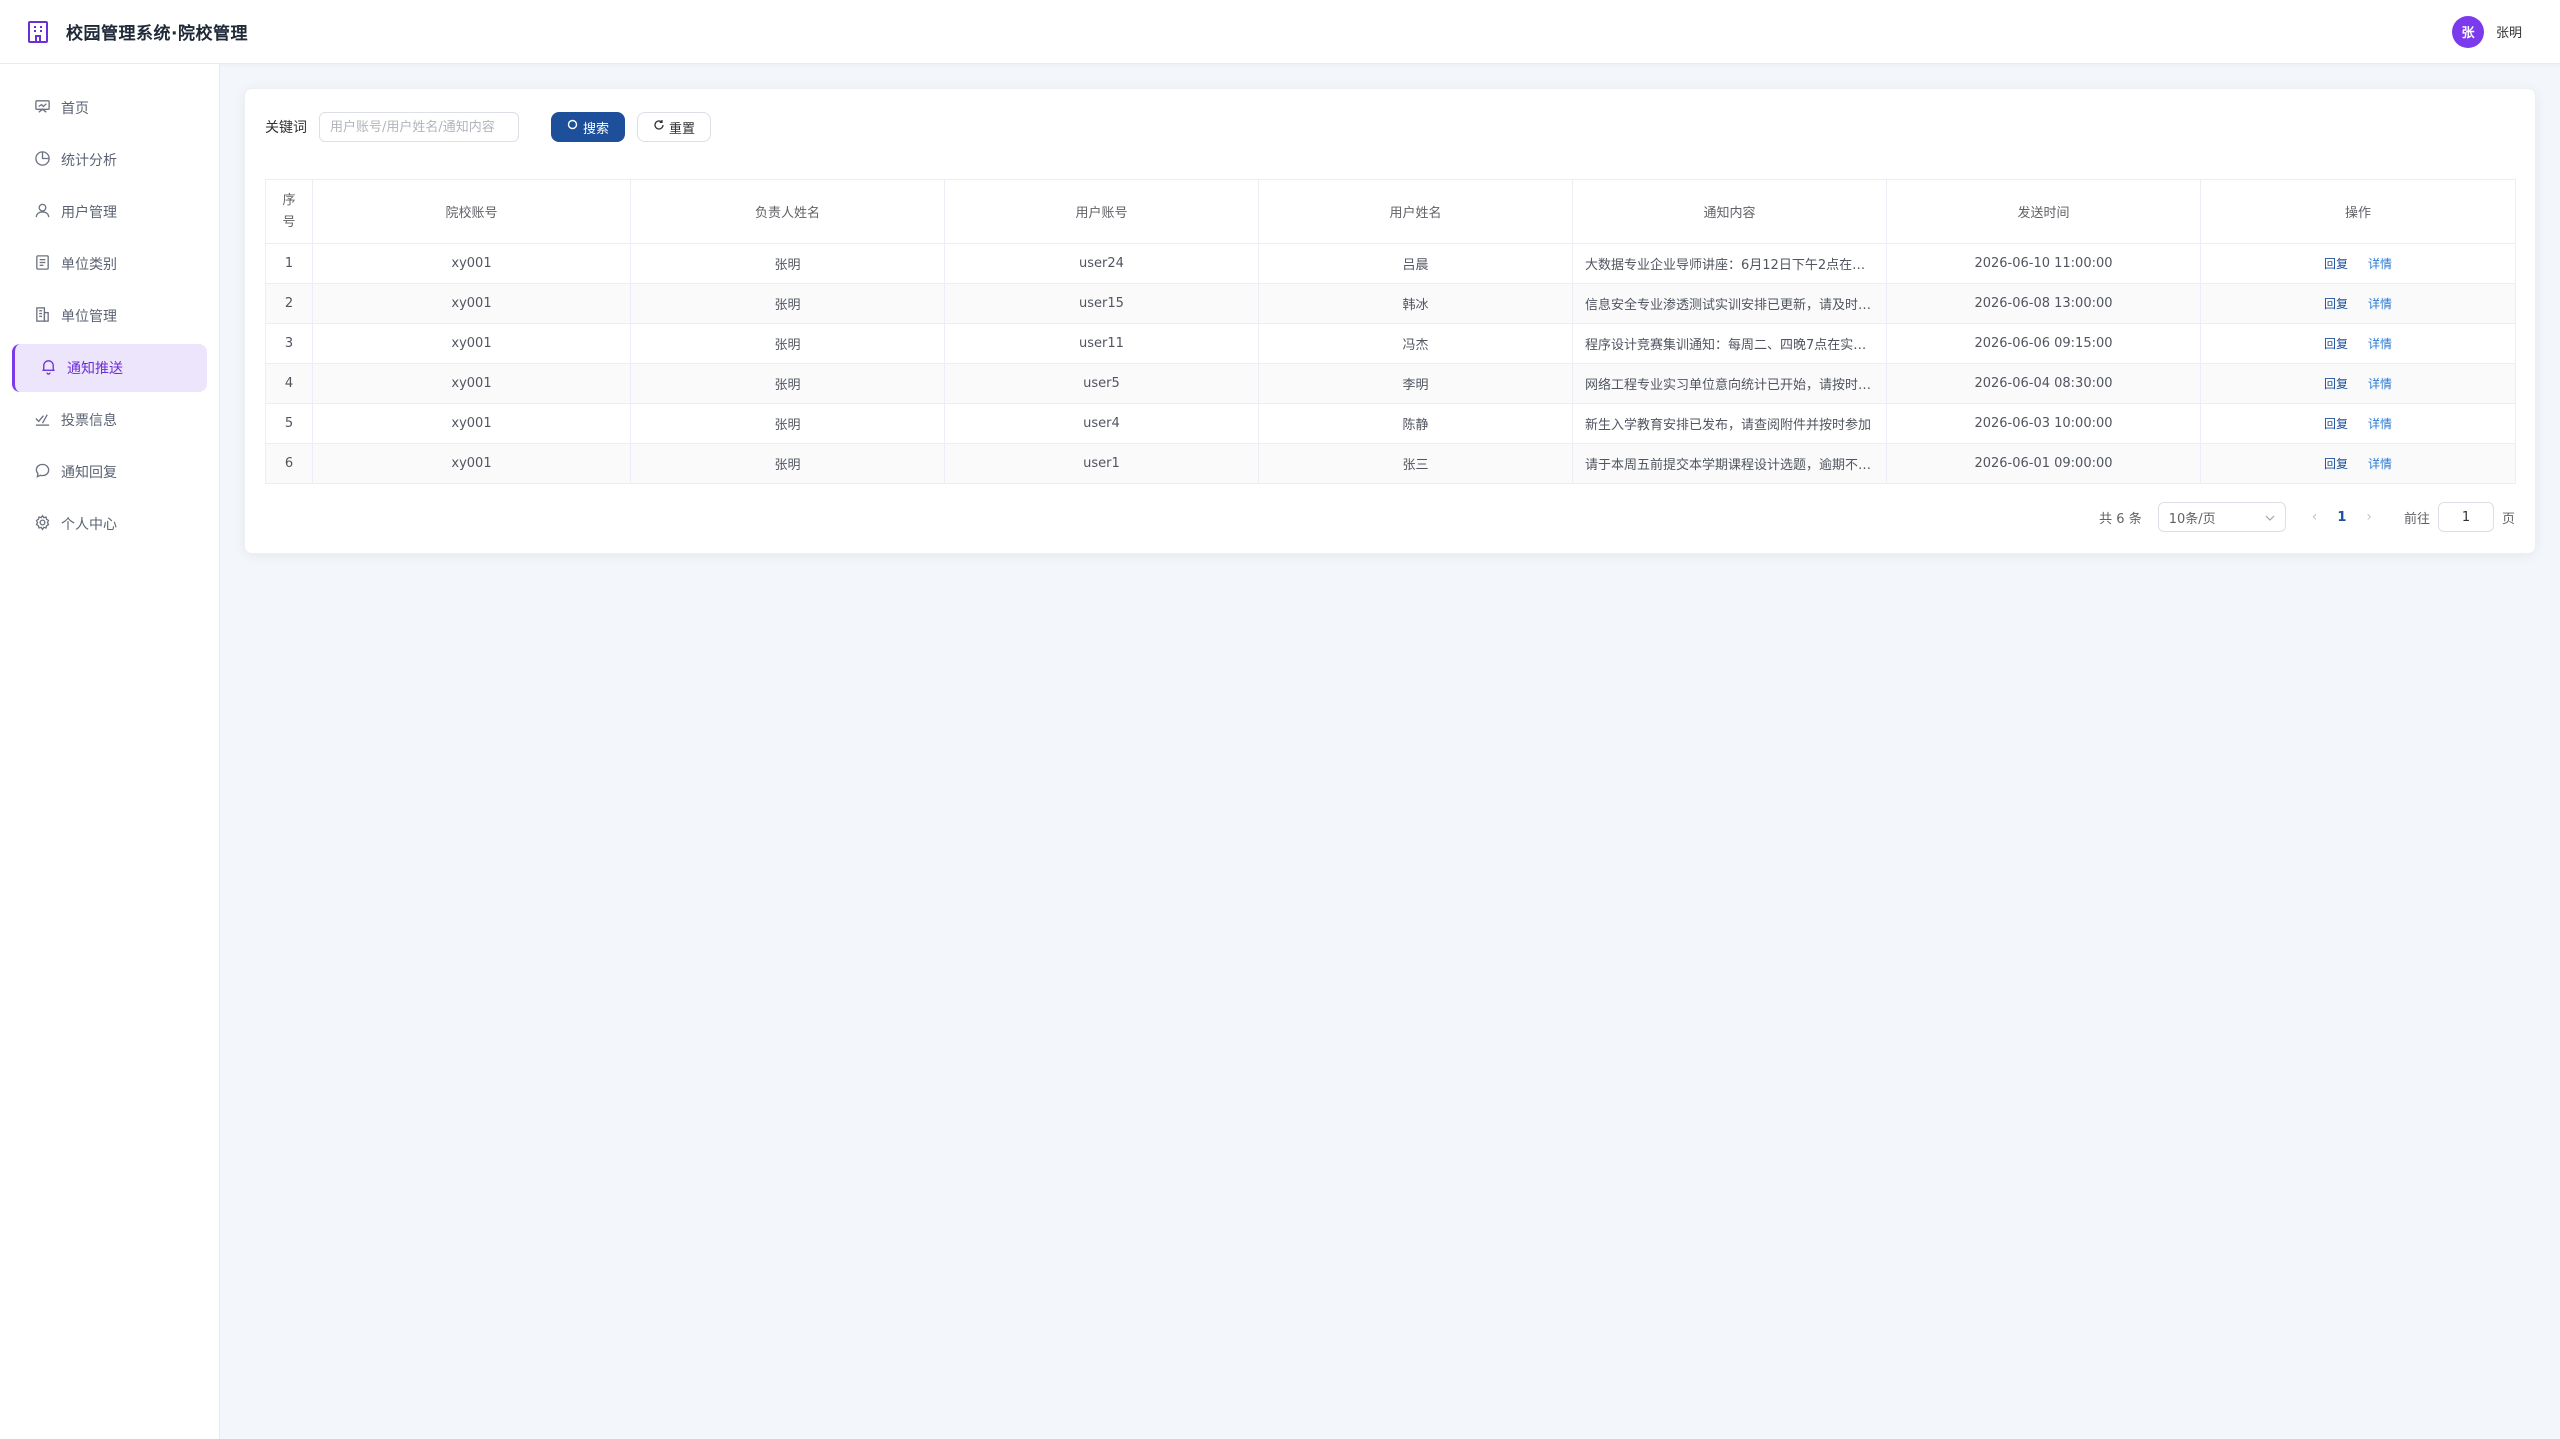  I want to click on sidebar-item-label: 用户管理, so click(89, 213).